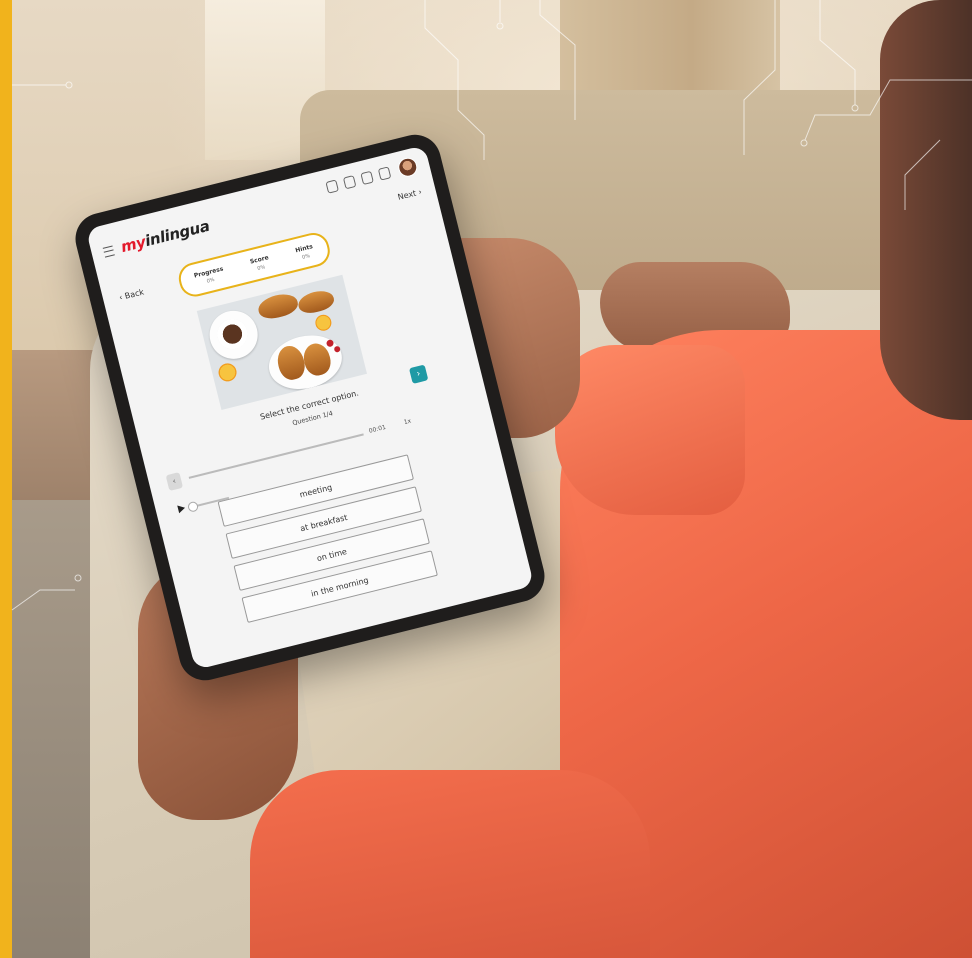 The image size is (972, 958). I want to click on chat-icon, so click(367, 178).